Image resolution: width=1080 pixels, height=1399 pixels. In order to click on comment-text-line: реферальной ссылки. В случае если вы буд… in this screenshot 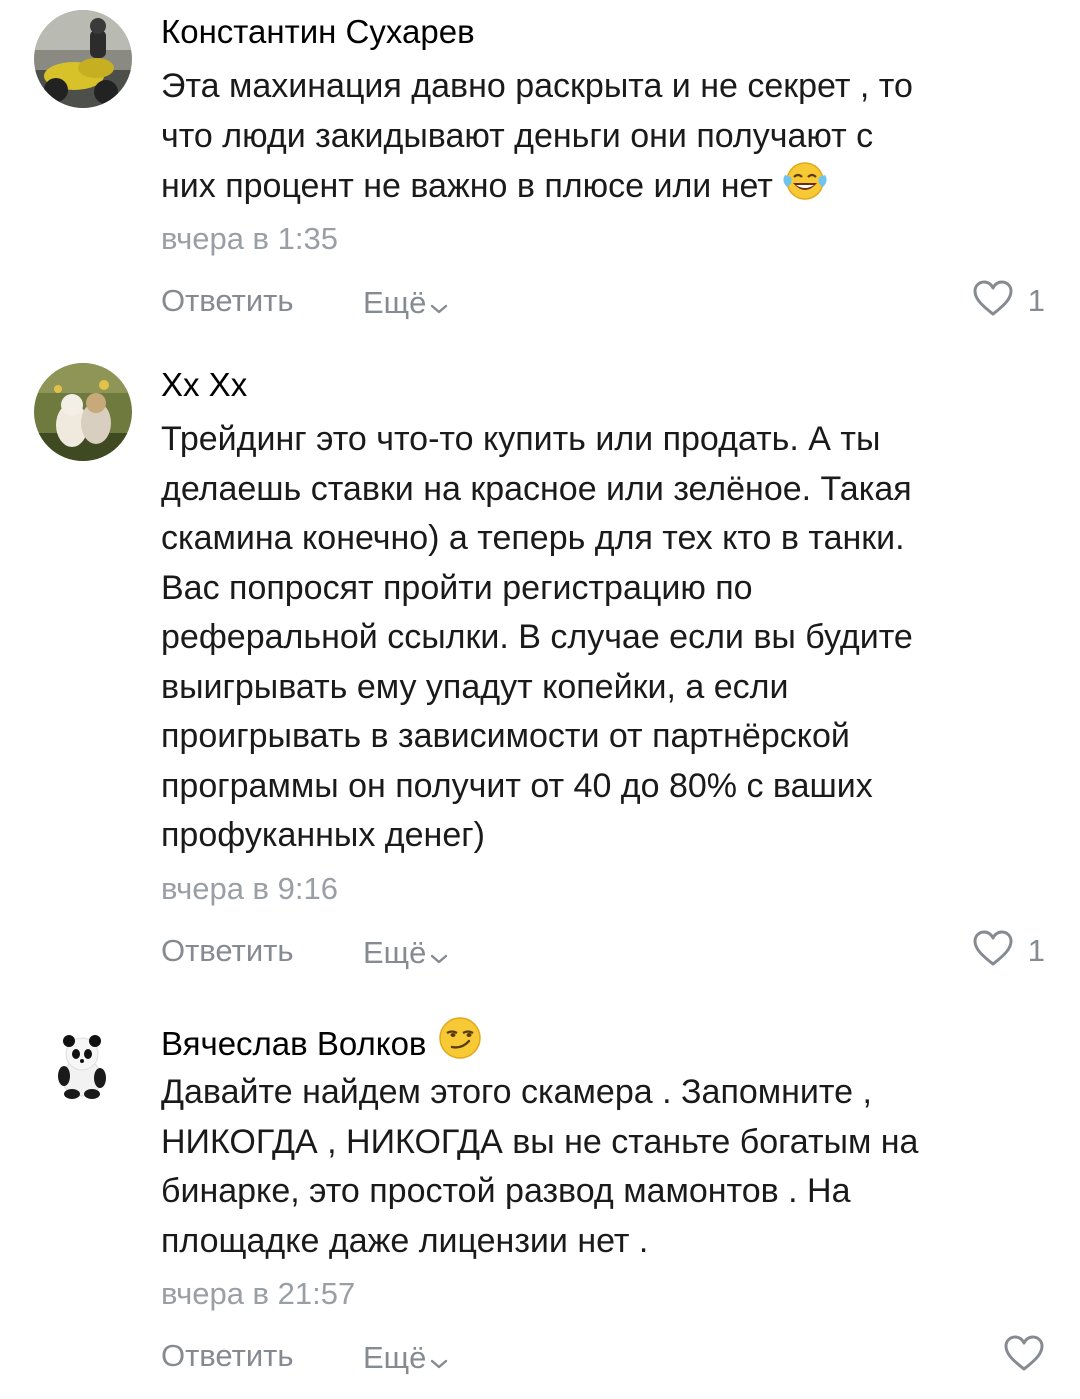, I will do `click(537, 637)`.